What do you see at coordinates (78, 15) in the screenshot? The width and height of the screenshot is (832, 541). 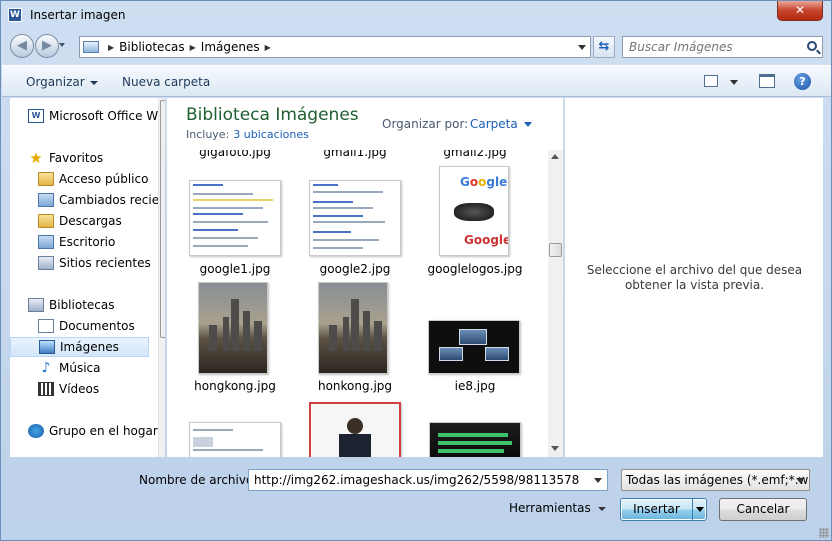 I see `window-title: Insertar imagen` at bounding box center [78, 15].